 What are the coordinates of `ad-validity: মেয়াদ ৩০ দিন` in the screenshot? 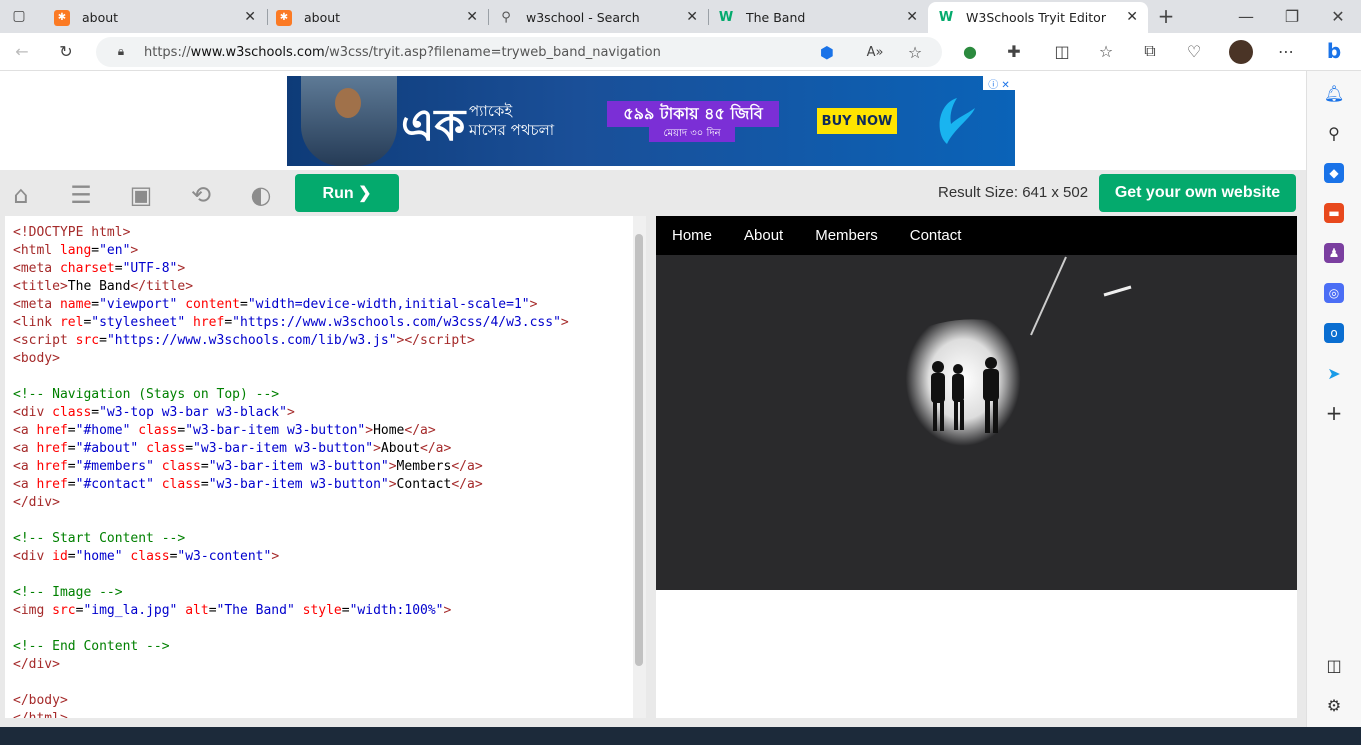 It's located at (692, 134).